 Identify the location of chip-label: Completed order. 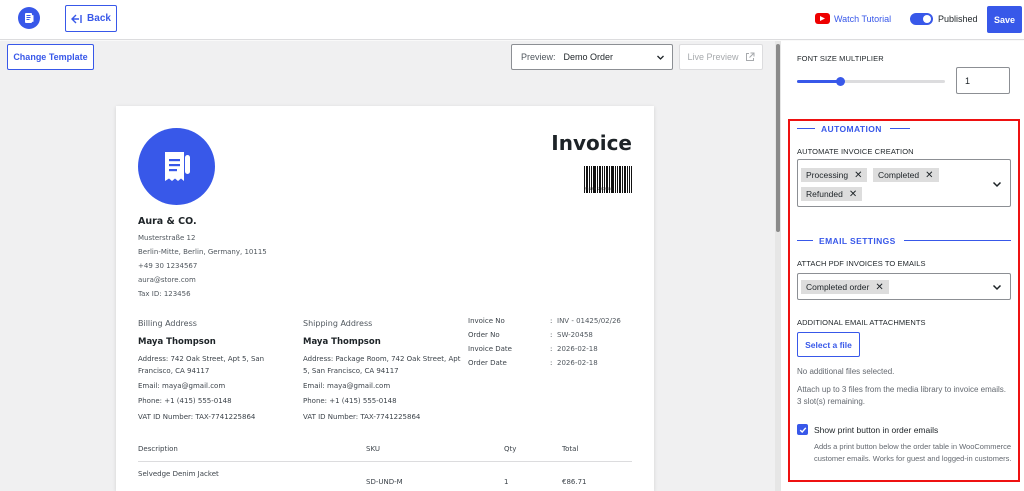
(838, 287).